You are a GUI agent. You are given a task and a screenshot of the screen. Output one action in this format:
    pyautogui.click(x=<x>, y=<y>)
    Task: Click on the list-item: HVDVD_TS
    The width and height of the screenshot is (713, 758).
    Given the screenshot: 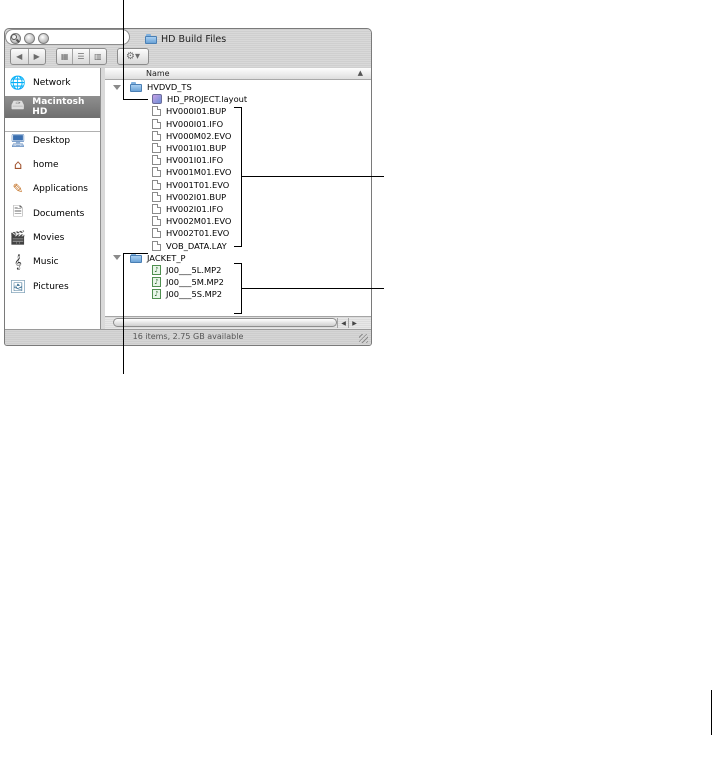 What is the action you would take?
    pyautogui.click(x=238, y=87)
    